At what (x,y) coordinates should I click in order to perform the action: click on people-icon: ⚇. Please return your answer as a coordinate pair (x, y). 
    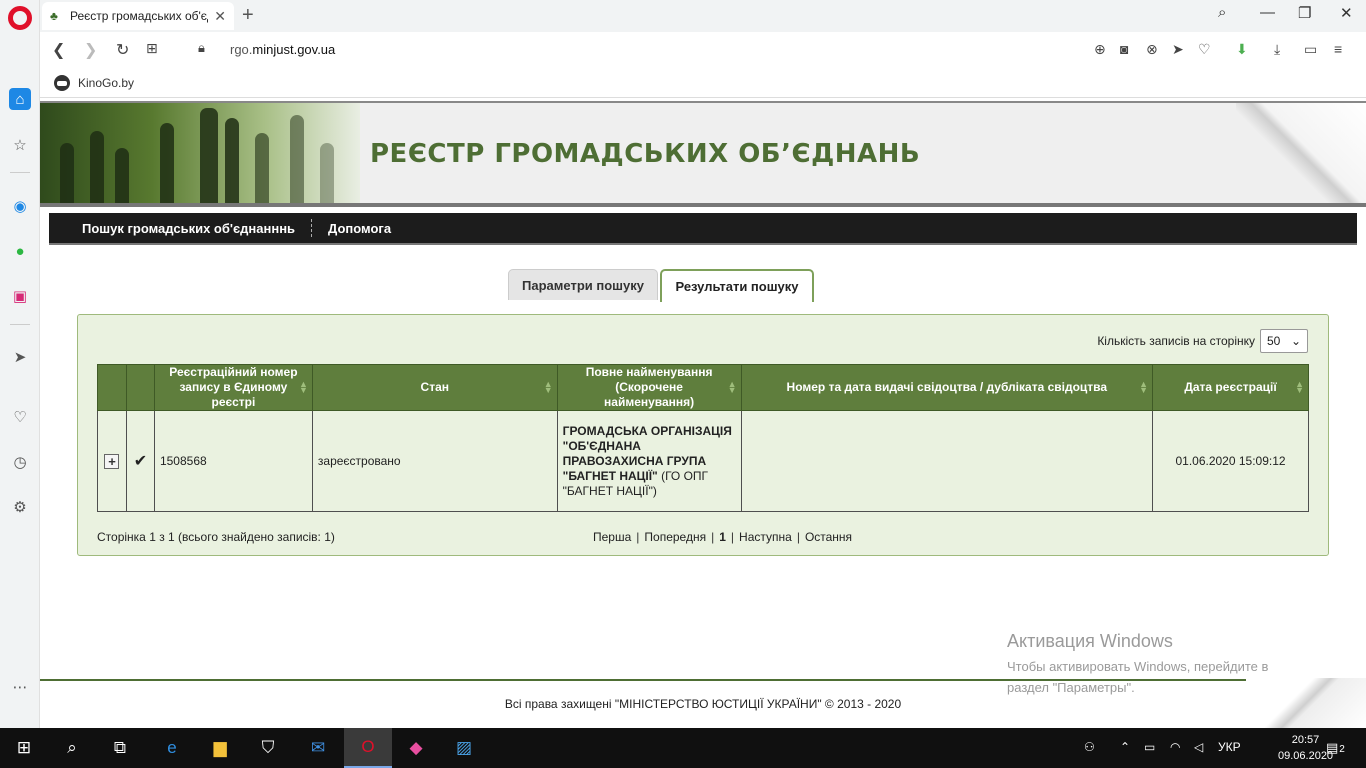
    Looking at the image, I should click on (1089, 747).